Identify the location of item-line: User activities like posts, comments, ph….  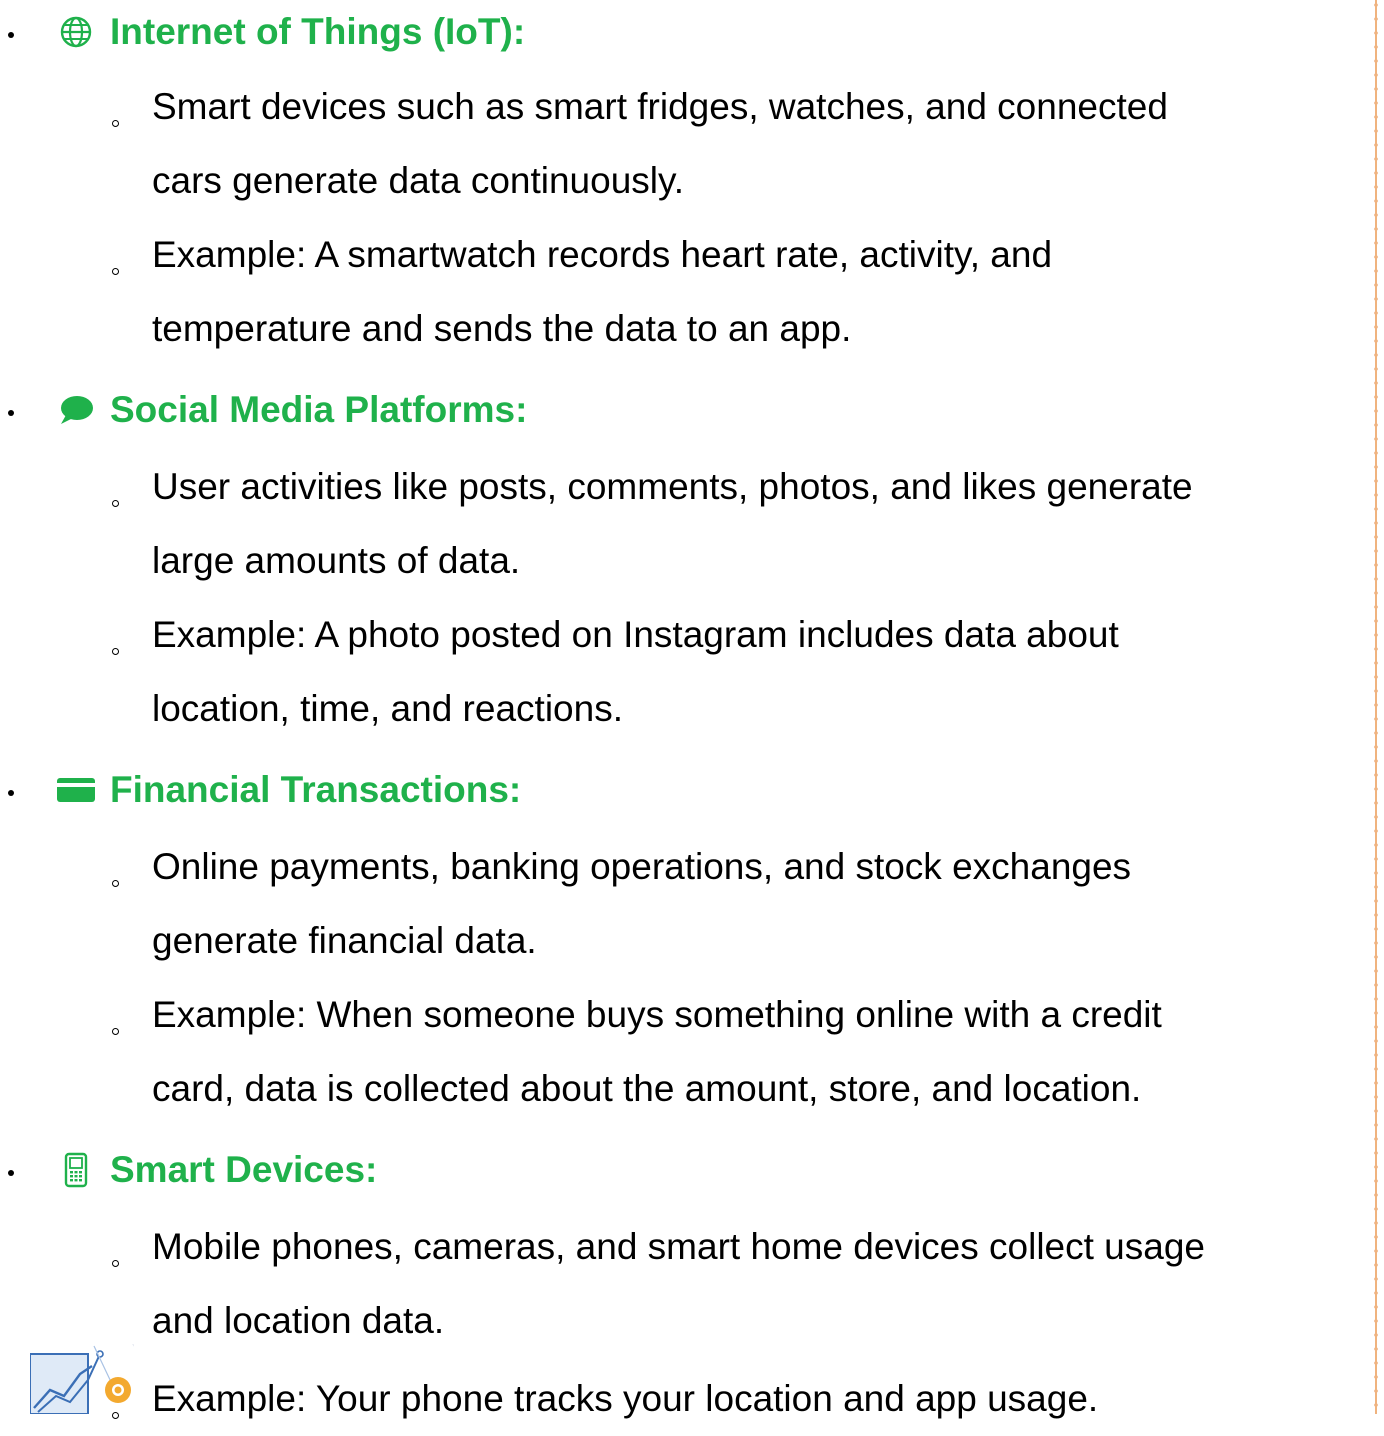
(672, 486).